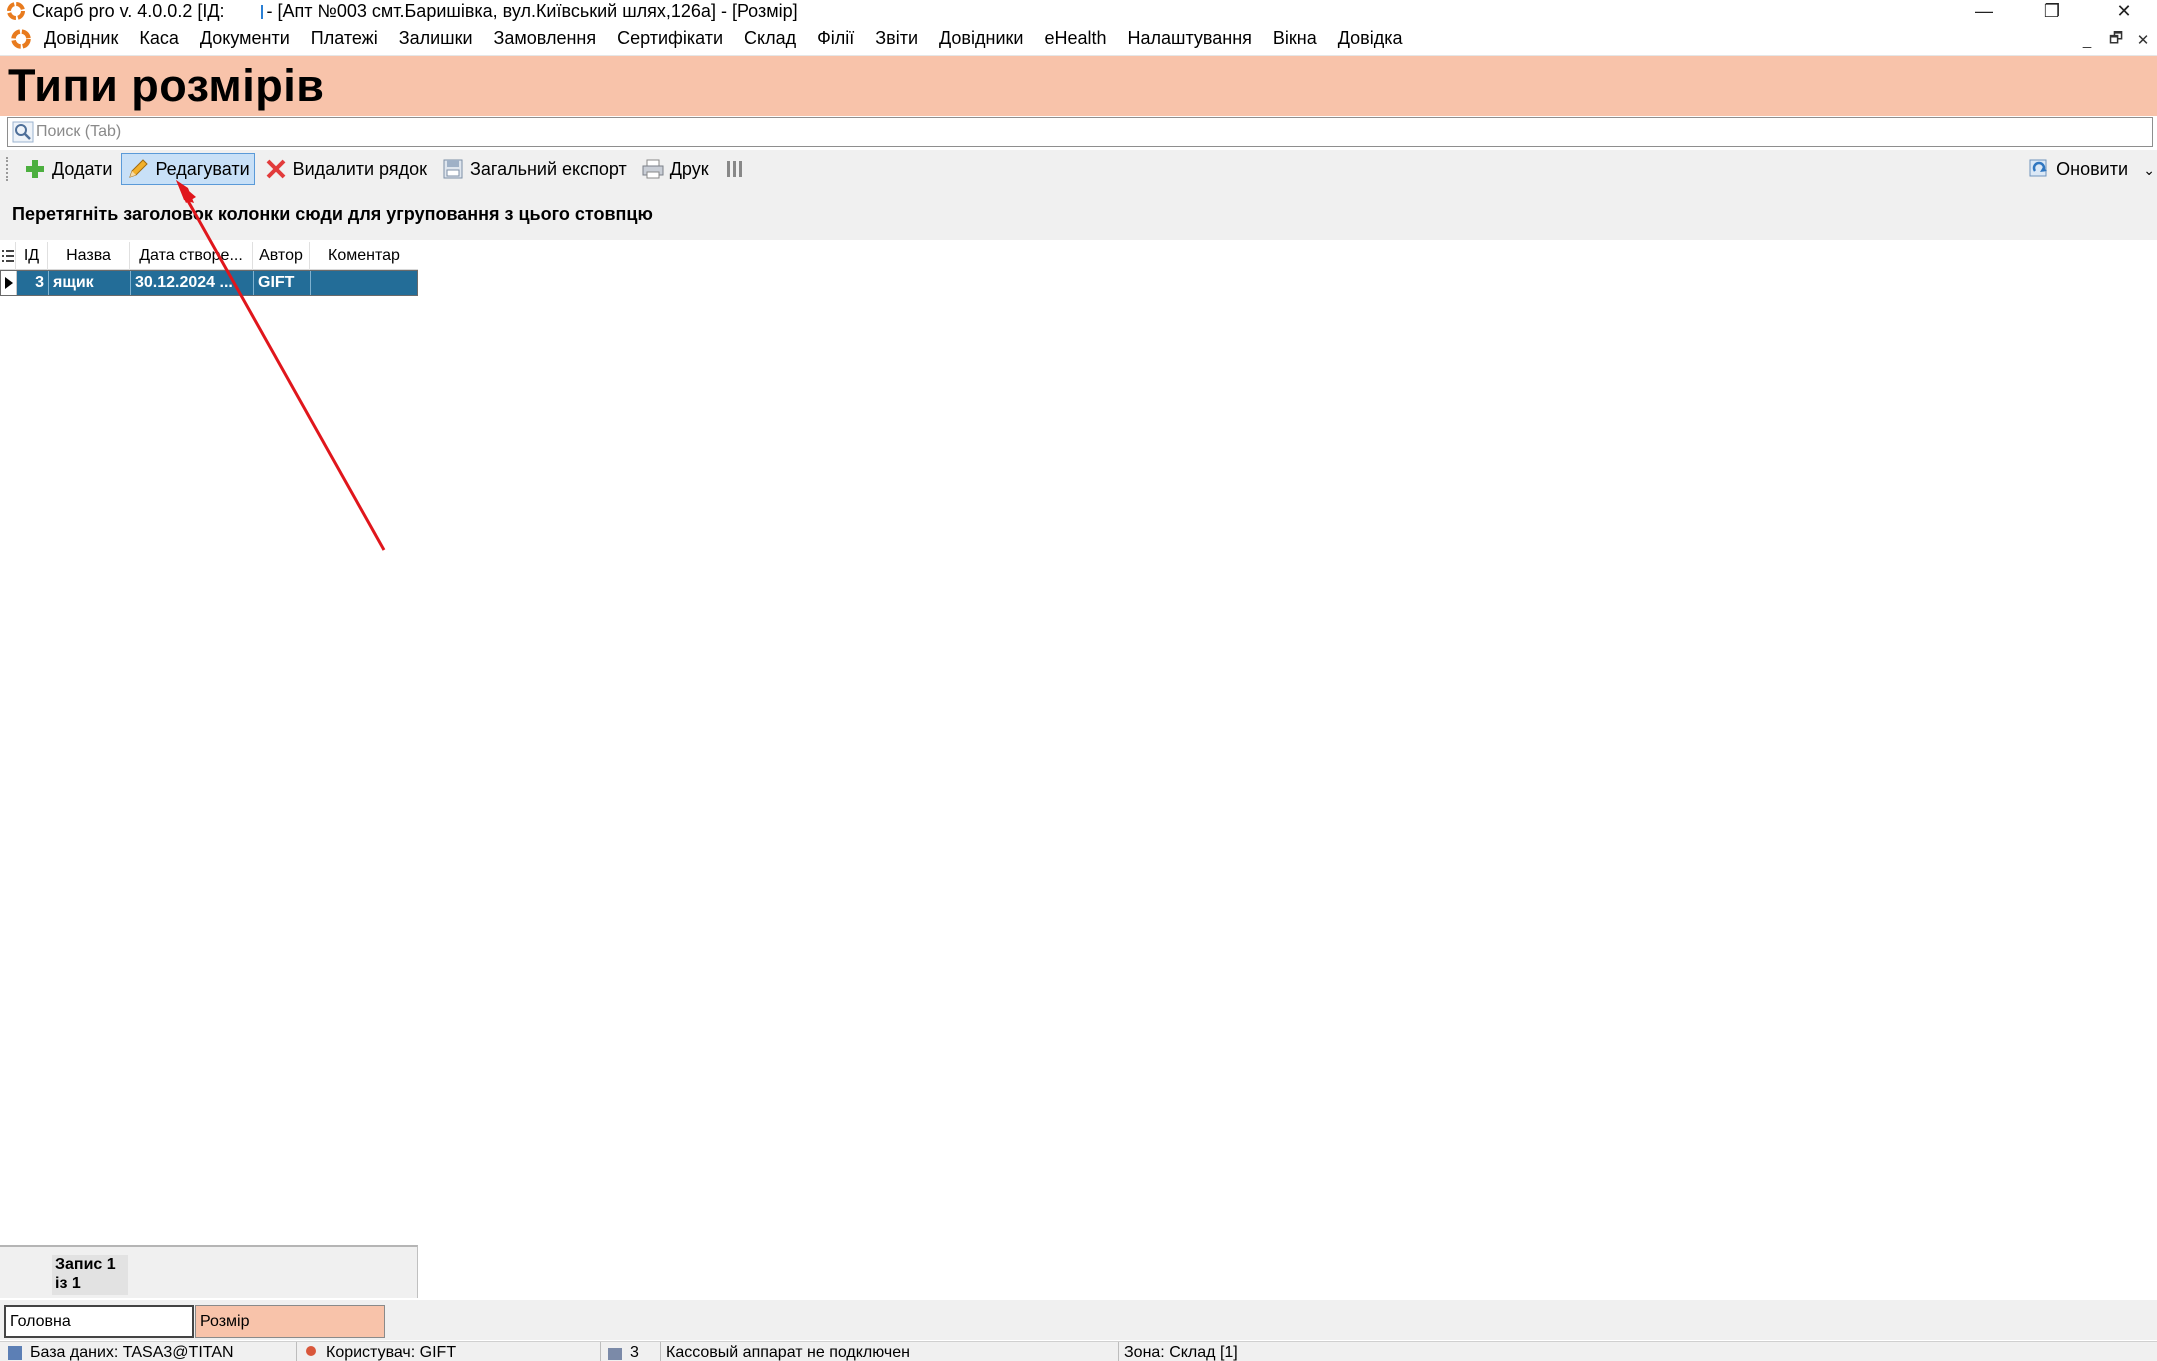 The height and width of the screenshot is (1361, 2157). Describe the element at coordinates (23, 132) in the screenshot. I see `search-icon` at that location.